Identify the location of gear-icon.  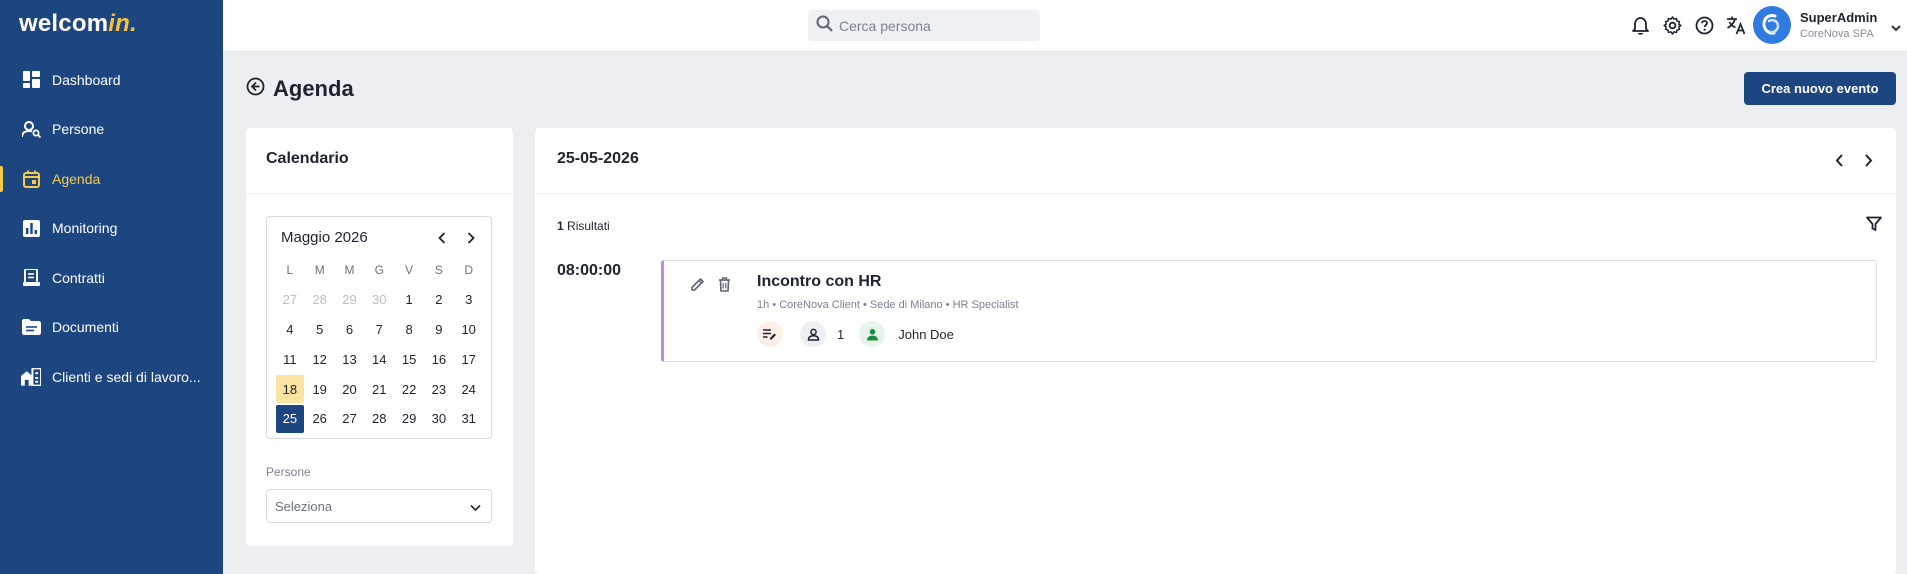
(1672, 25).